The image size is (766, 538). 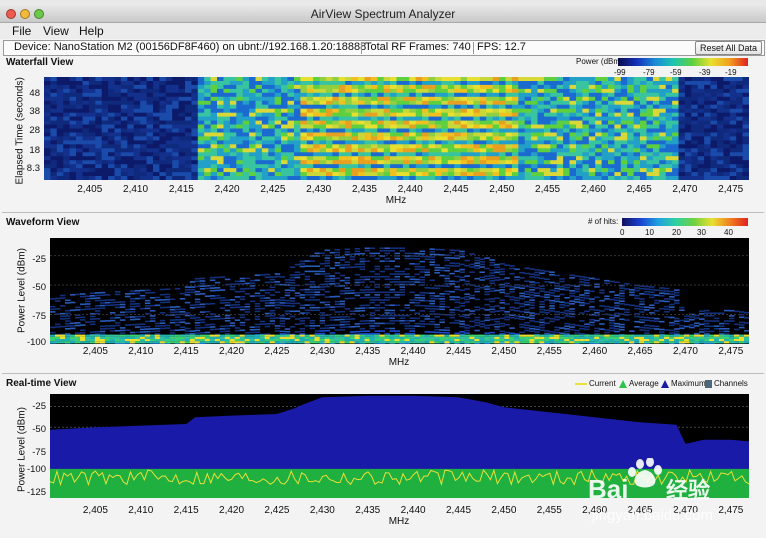 I want to click on menu-view: View, so click(x=56, y=31).